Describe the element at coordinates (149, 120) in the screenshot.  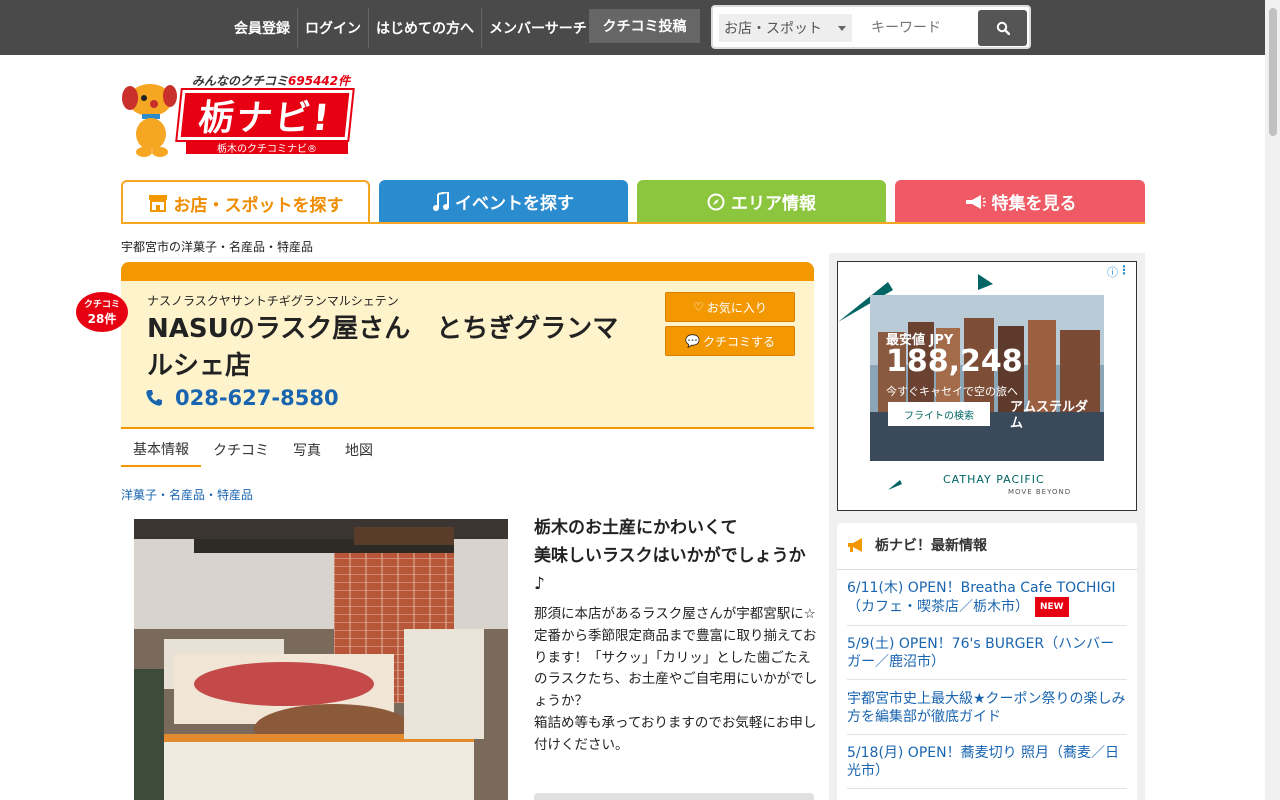
I see `dog-mascot-icon` at that location.